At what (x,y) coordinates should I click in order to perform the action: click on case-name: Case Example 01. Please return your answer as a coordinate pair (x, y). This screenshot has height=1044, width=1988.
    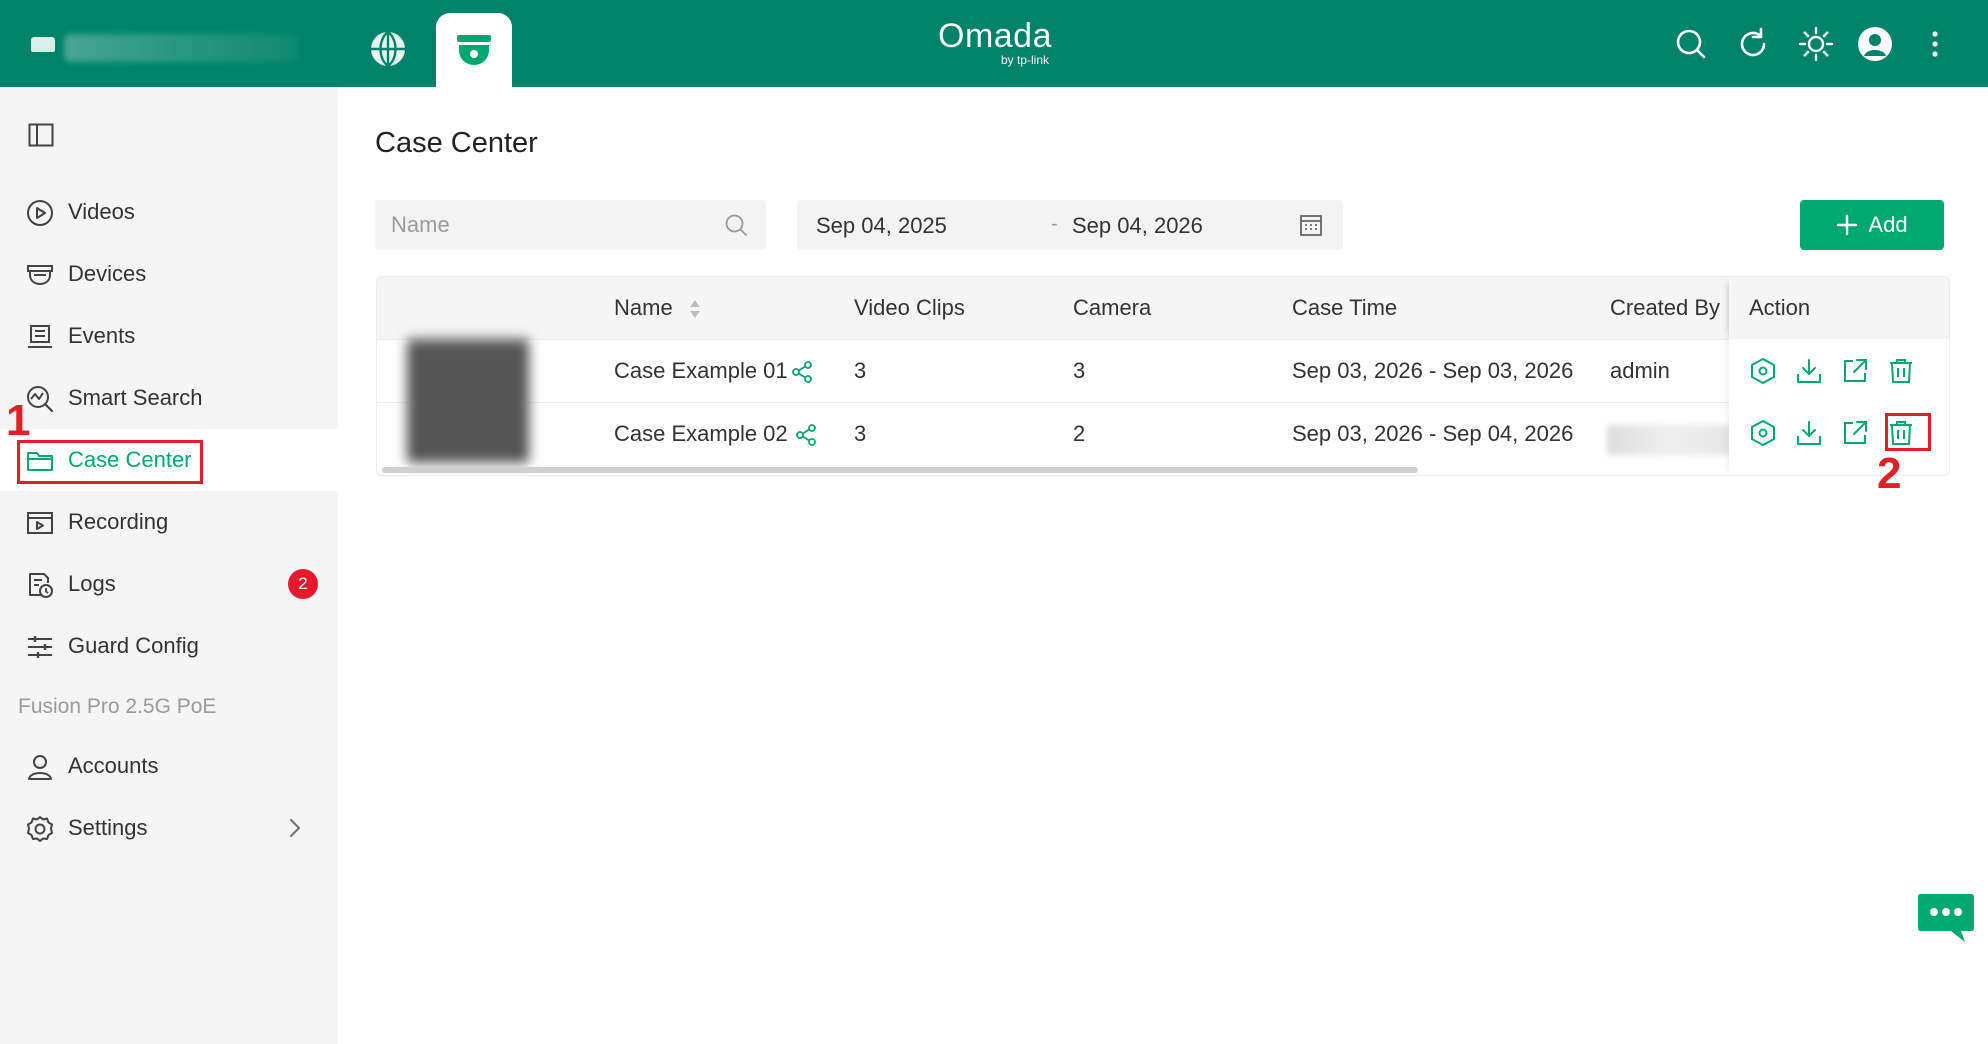
    Looking at the image, I should click on (701, 371).